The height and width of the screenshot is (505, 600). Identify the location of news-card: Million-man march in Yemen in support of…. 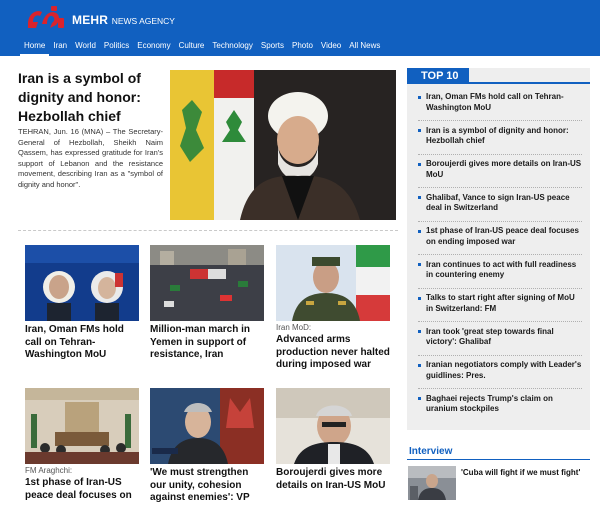
(207, 303).